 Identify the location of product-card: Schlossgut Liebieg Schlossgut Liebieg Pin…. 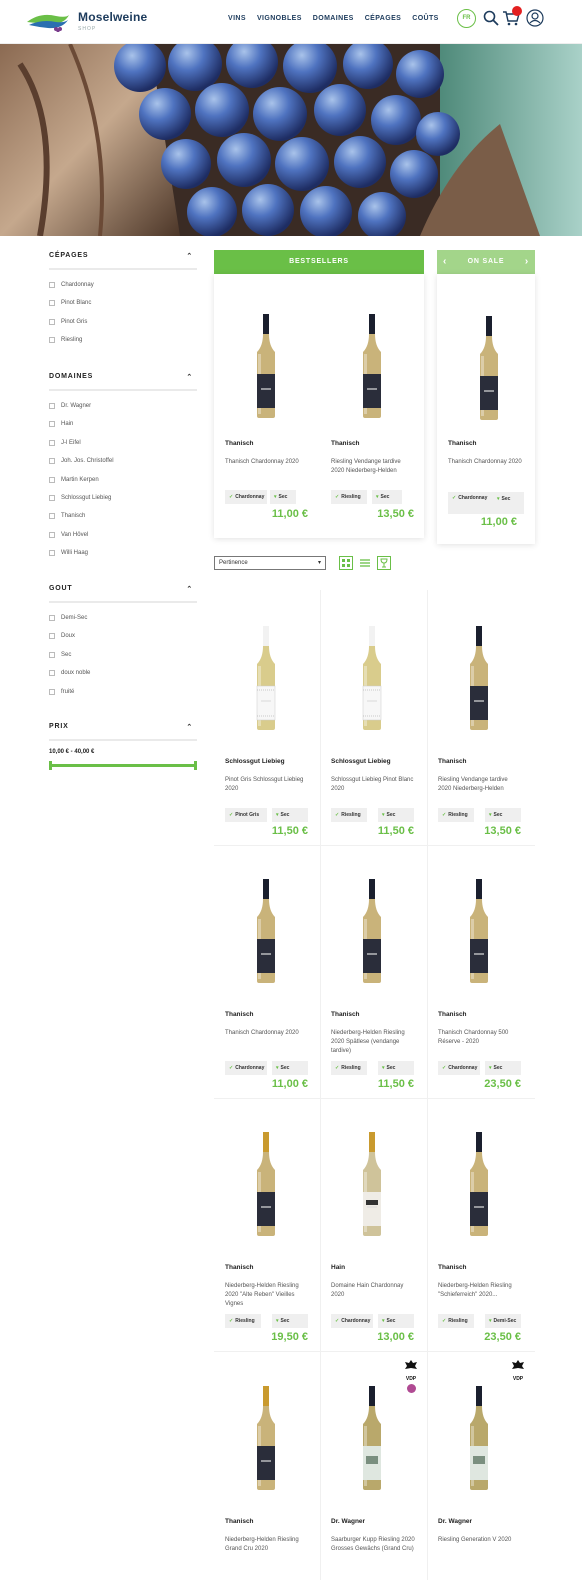
(373, 718).